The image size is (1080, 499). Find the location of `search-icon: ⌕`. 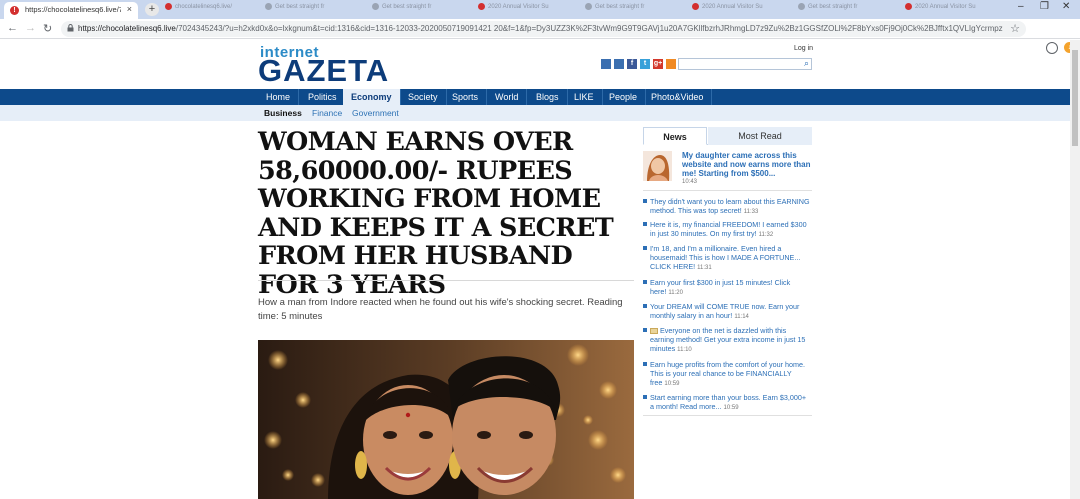

search-icon: ⌕ is located at coordinates (806, 63).